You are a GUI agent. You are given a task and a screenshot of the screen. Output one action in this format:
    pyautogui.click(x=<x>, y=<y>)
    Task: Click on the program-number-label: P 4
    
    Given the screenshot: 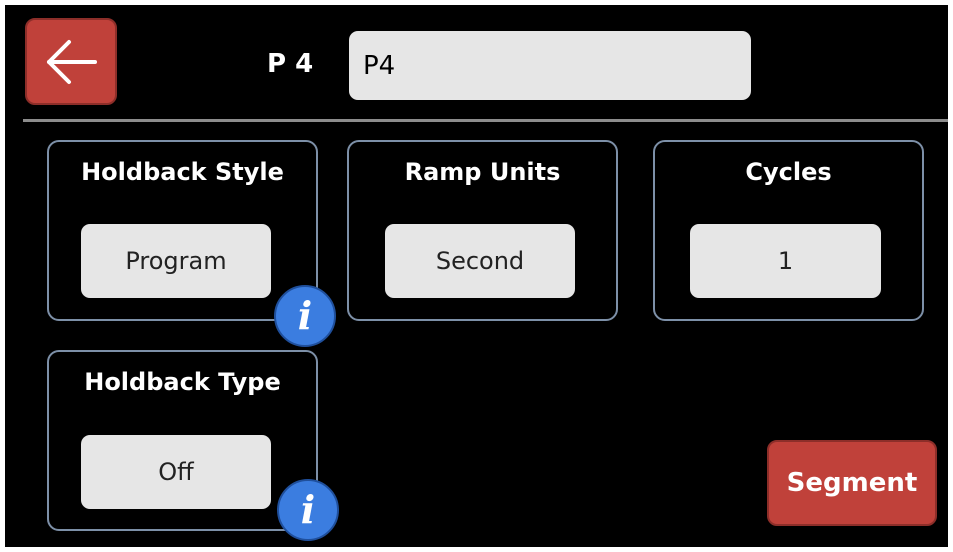 What is the action you would take?
    pyautogui.click(x=290, y=64)
    